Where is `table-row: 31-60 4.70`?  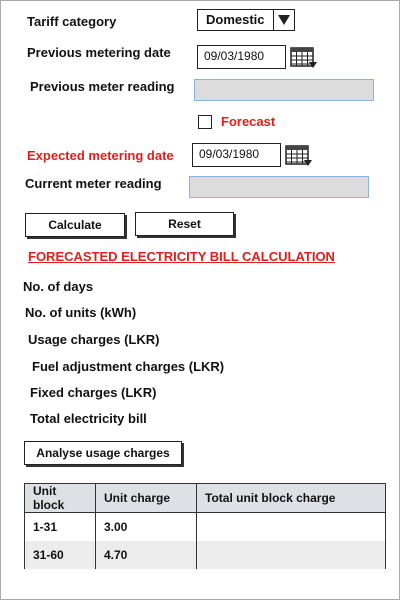
table-row: 31-60 4.70 is located at coordinates (205, 555).